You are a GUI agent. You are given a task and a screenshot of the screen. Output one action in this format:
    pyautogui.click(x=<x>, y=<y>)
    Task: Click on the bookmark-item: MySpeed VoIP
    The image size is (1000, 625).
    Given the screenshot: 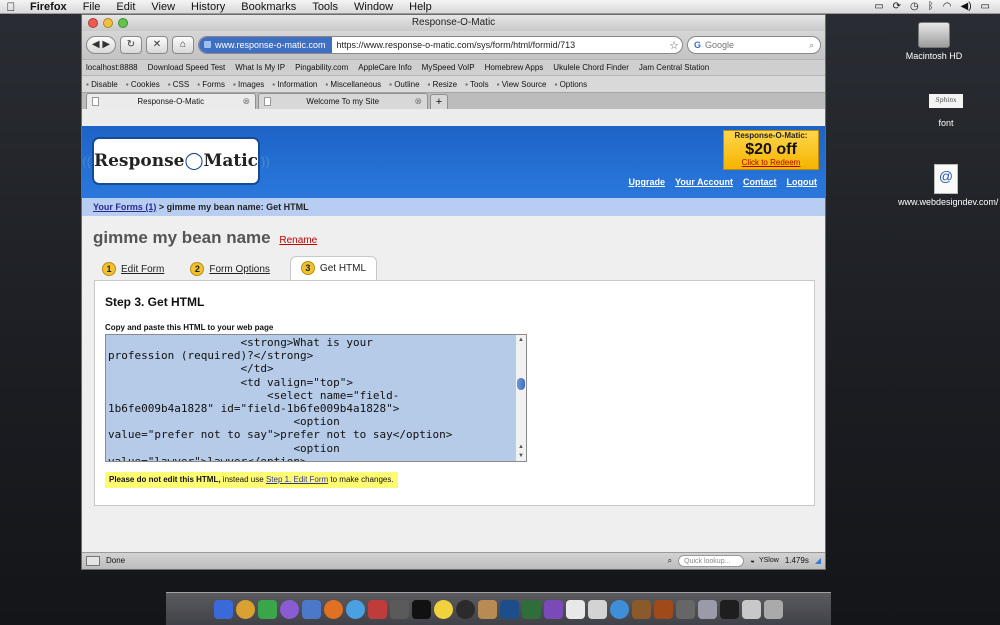 What is the action you would take?
    pyautogui.click(x=448, y=67)
    